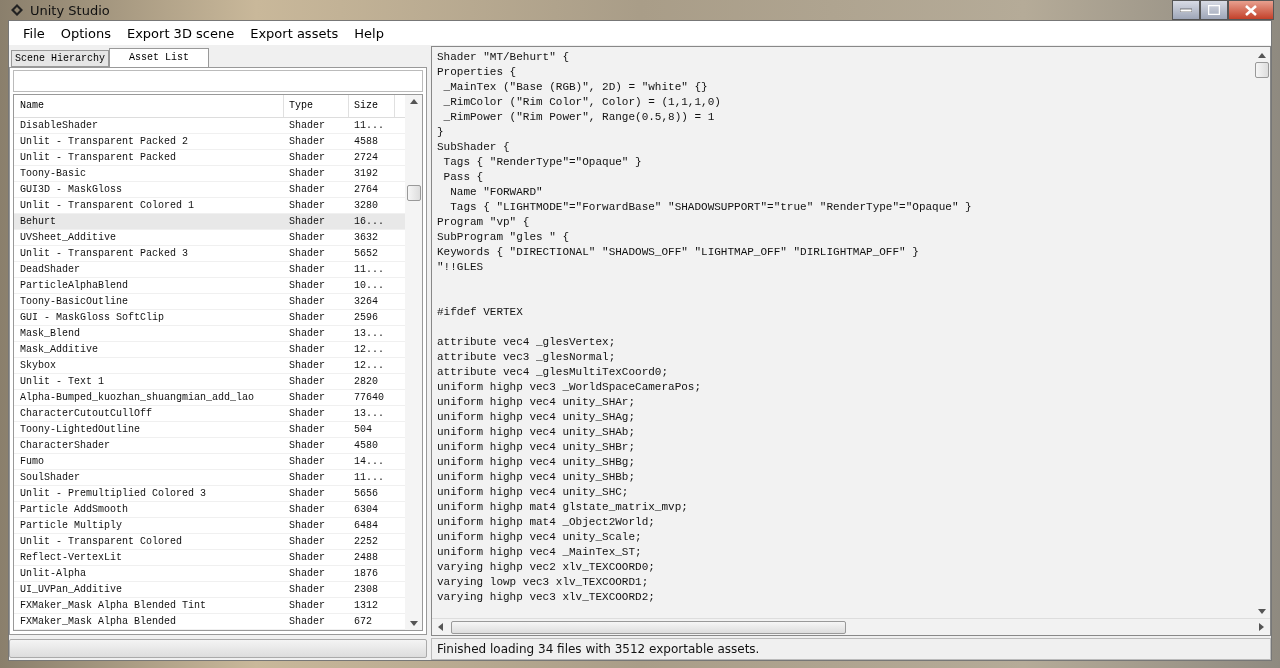 The height and width of the screenshot is (668, 1280). Describe the element at coordinates (209, 574) in the screenshot. I see `asset-row: Unlit-Alpha Shader 1876` at that location.